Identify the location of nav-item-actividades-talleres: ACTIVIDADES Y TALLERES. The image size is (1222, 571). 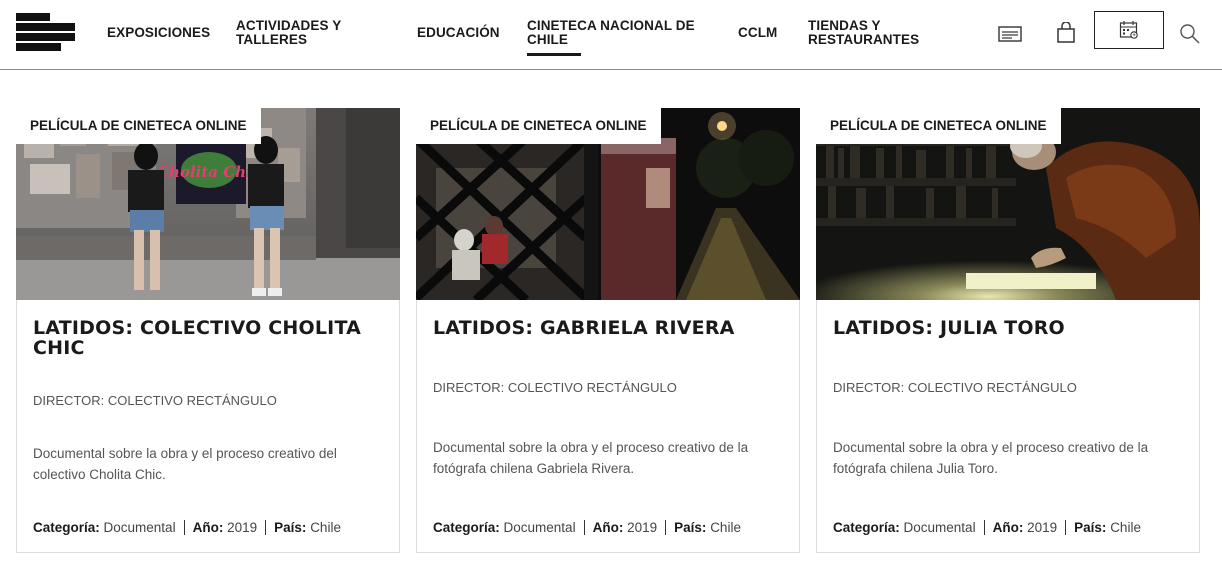
(296, 33).